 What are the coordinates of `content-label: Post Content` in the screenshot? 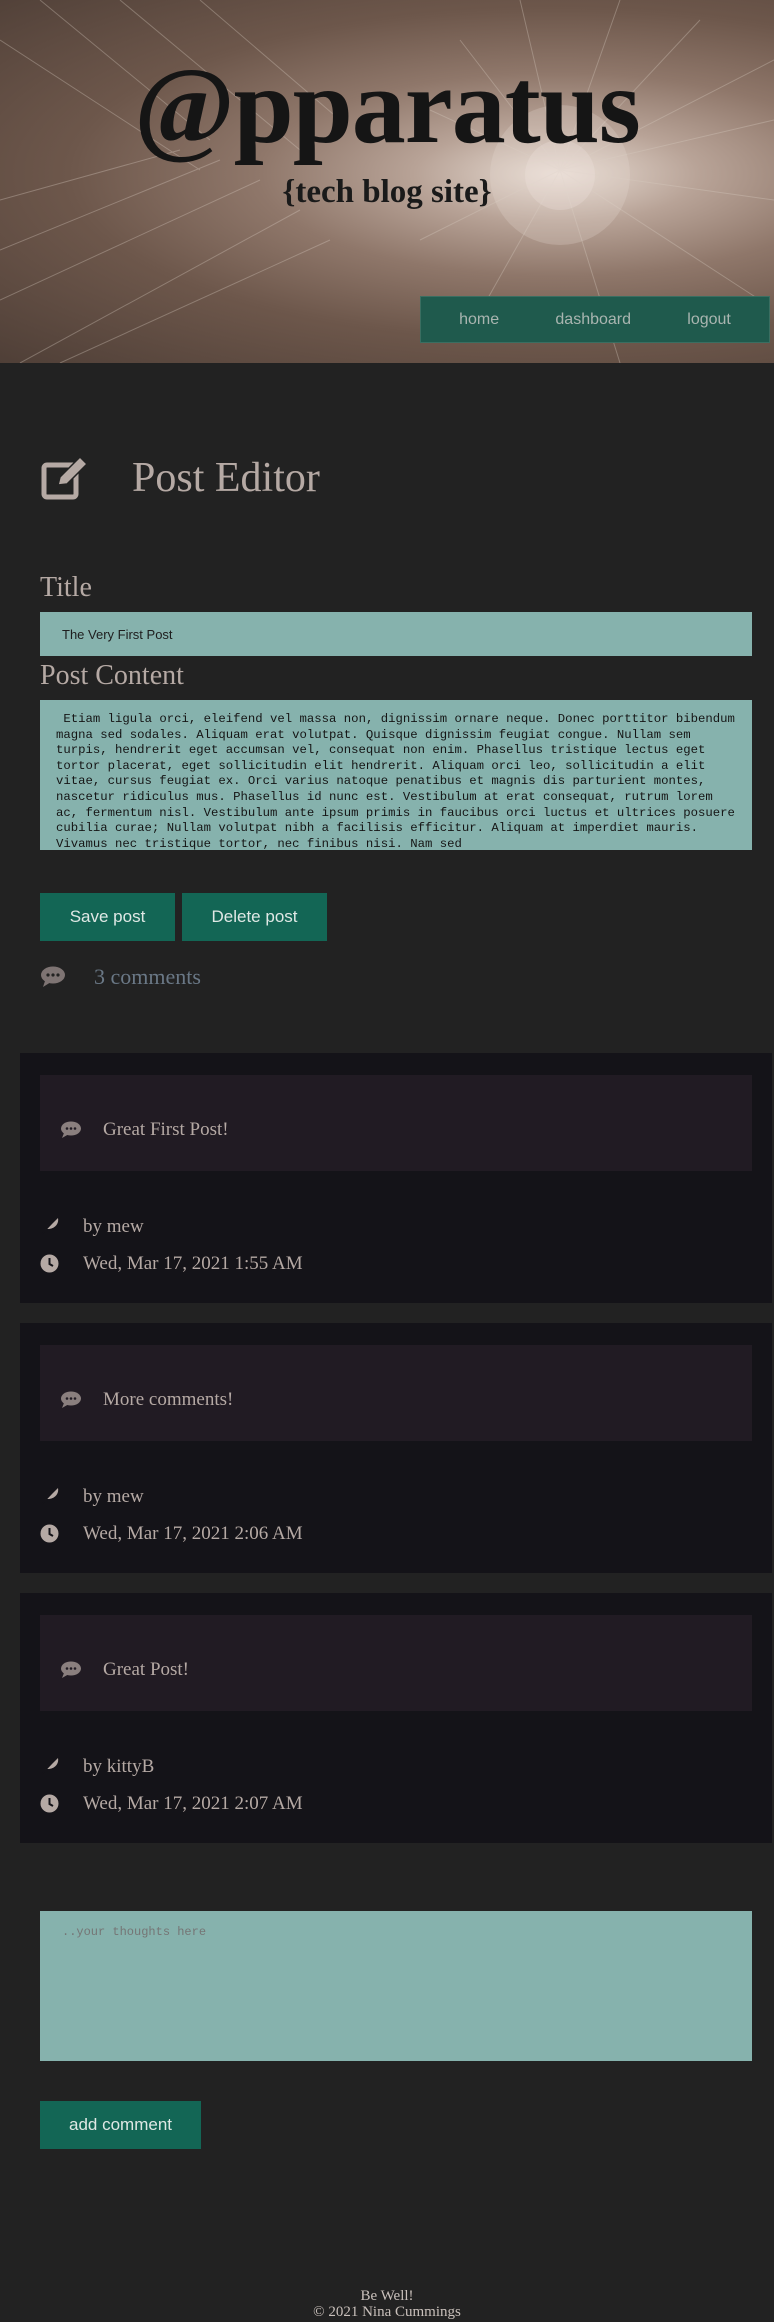 It's located at (112, 675).